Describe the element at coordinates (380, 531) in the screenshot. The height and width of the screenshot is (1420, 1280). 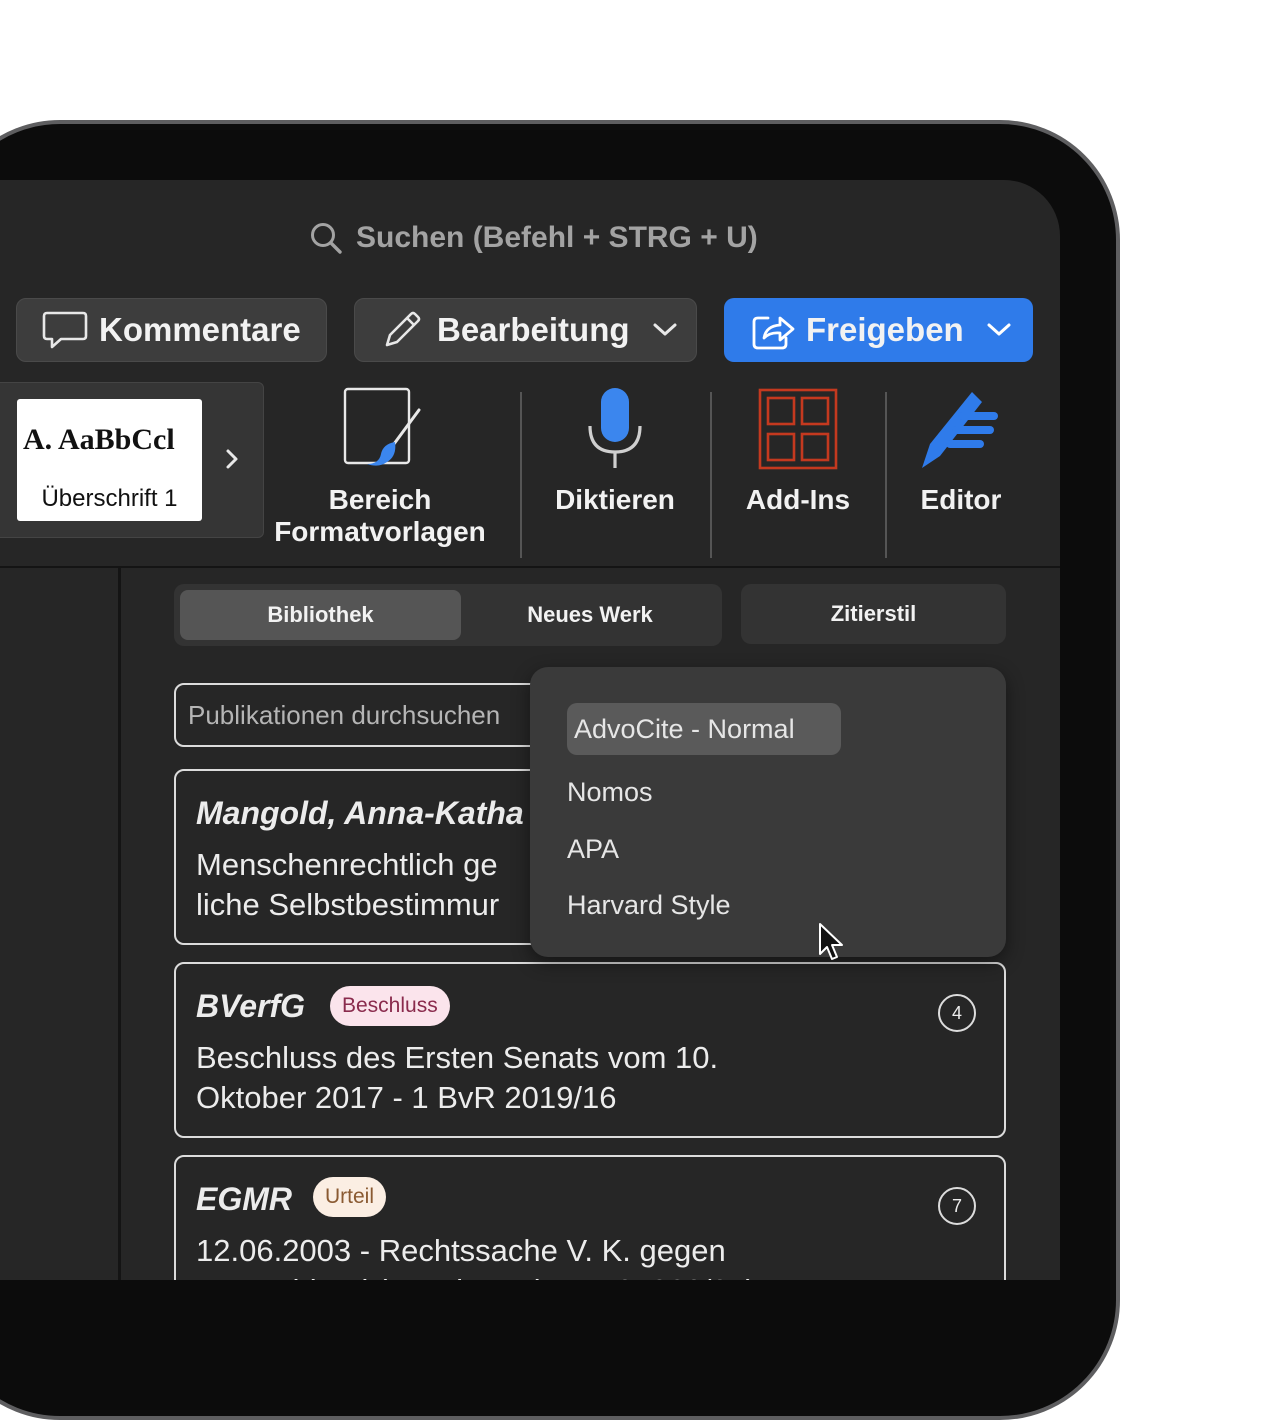
I see `style-pane-label-2: Formatvorlagen` at that location.